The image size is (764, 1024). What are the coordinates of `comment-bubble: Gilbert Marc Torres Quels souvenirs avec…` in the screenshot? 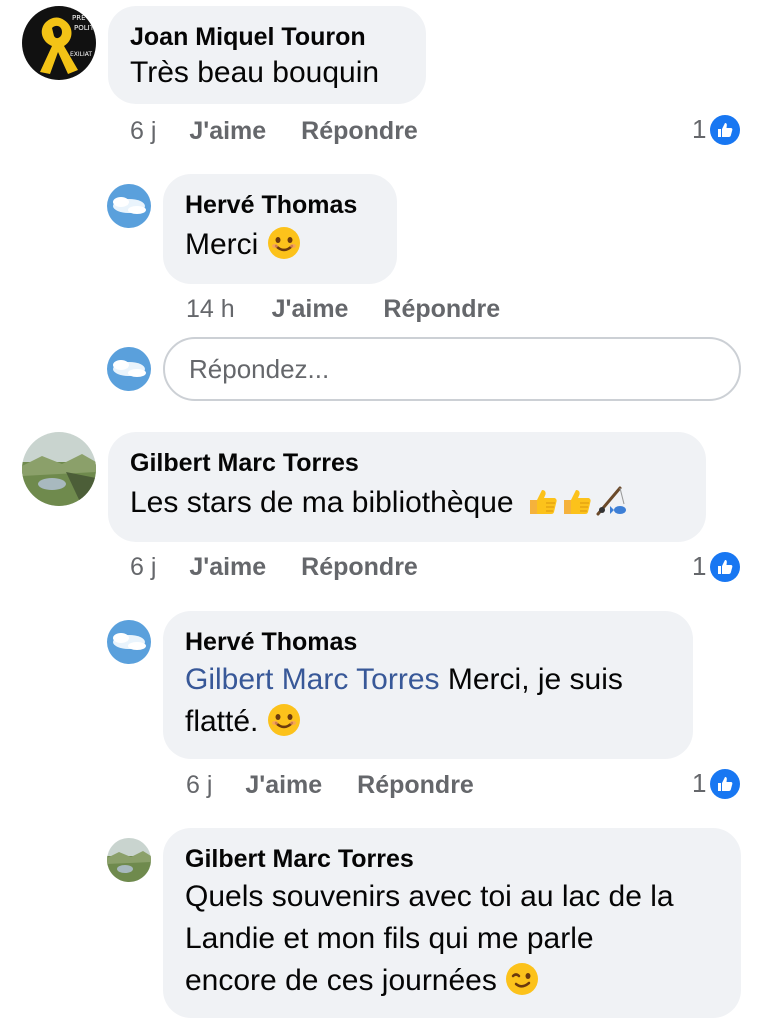 It's located at (452, 923).